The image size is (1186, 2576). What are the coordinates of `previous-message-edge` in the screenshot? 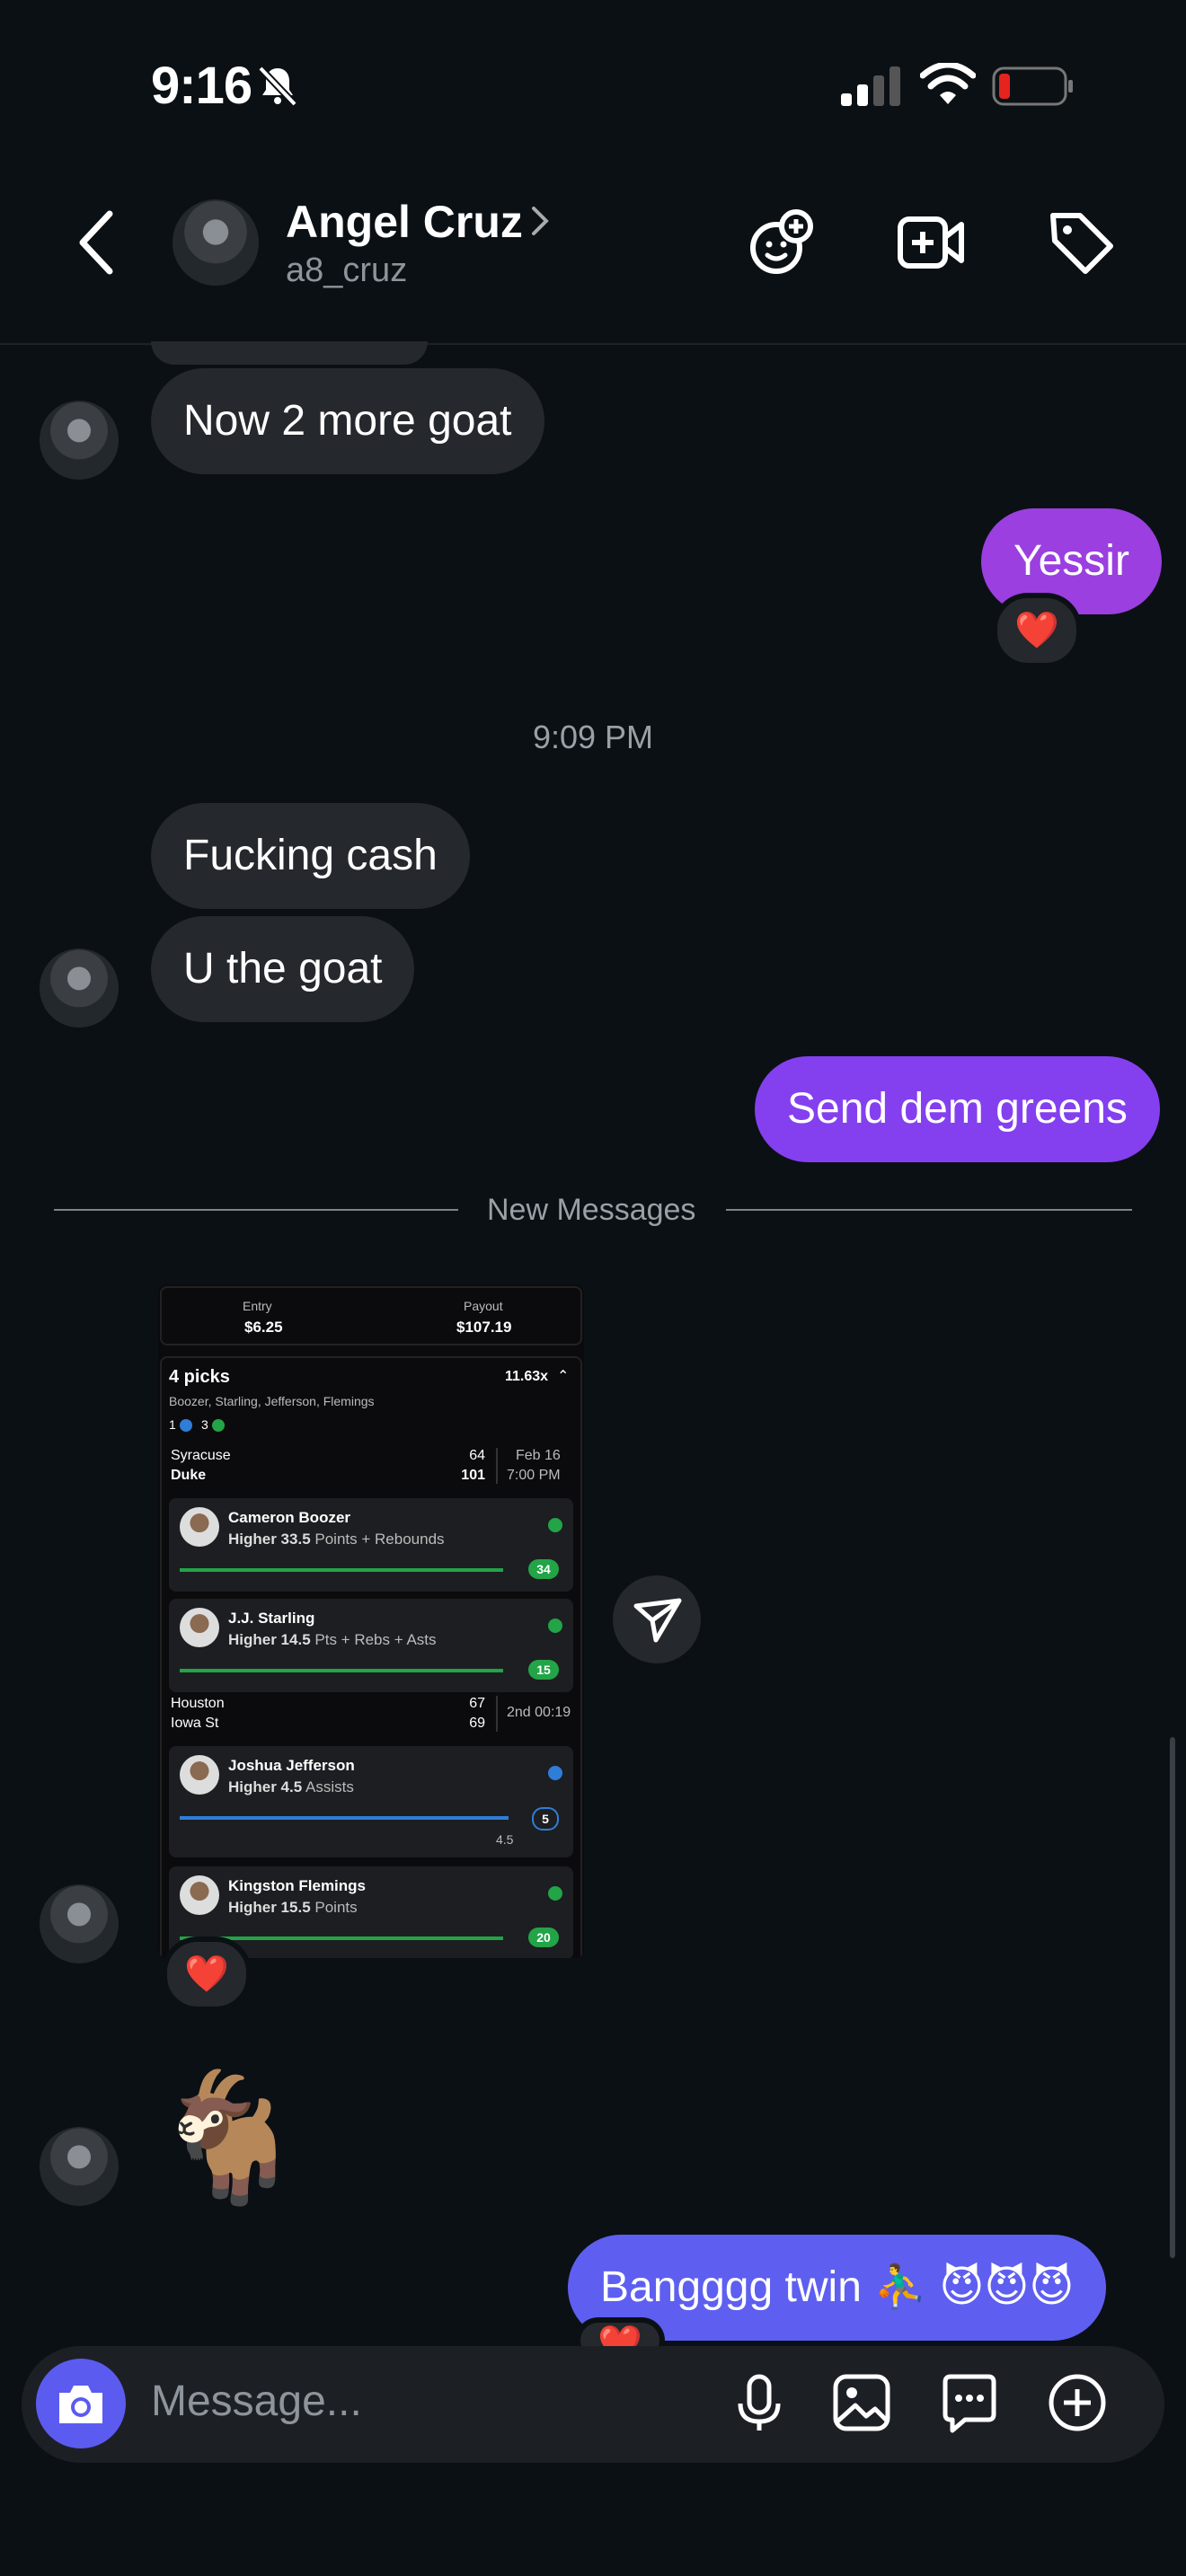 It's located at (289, 353).